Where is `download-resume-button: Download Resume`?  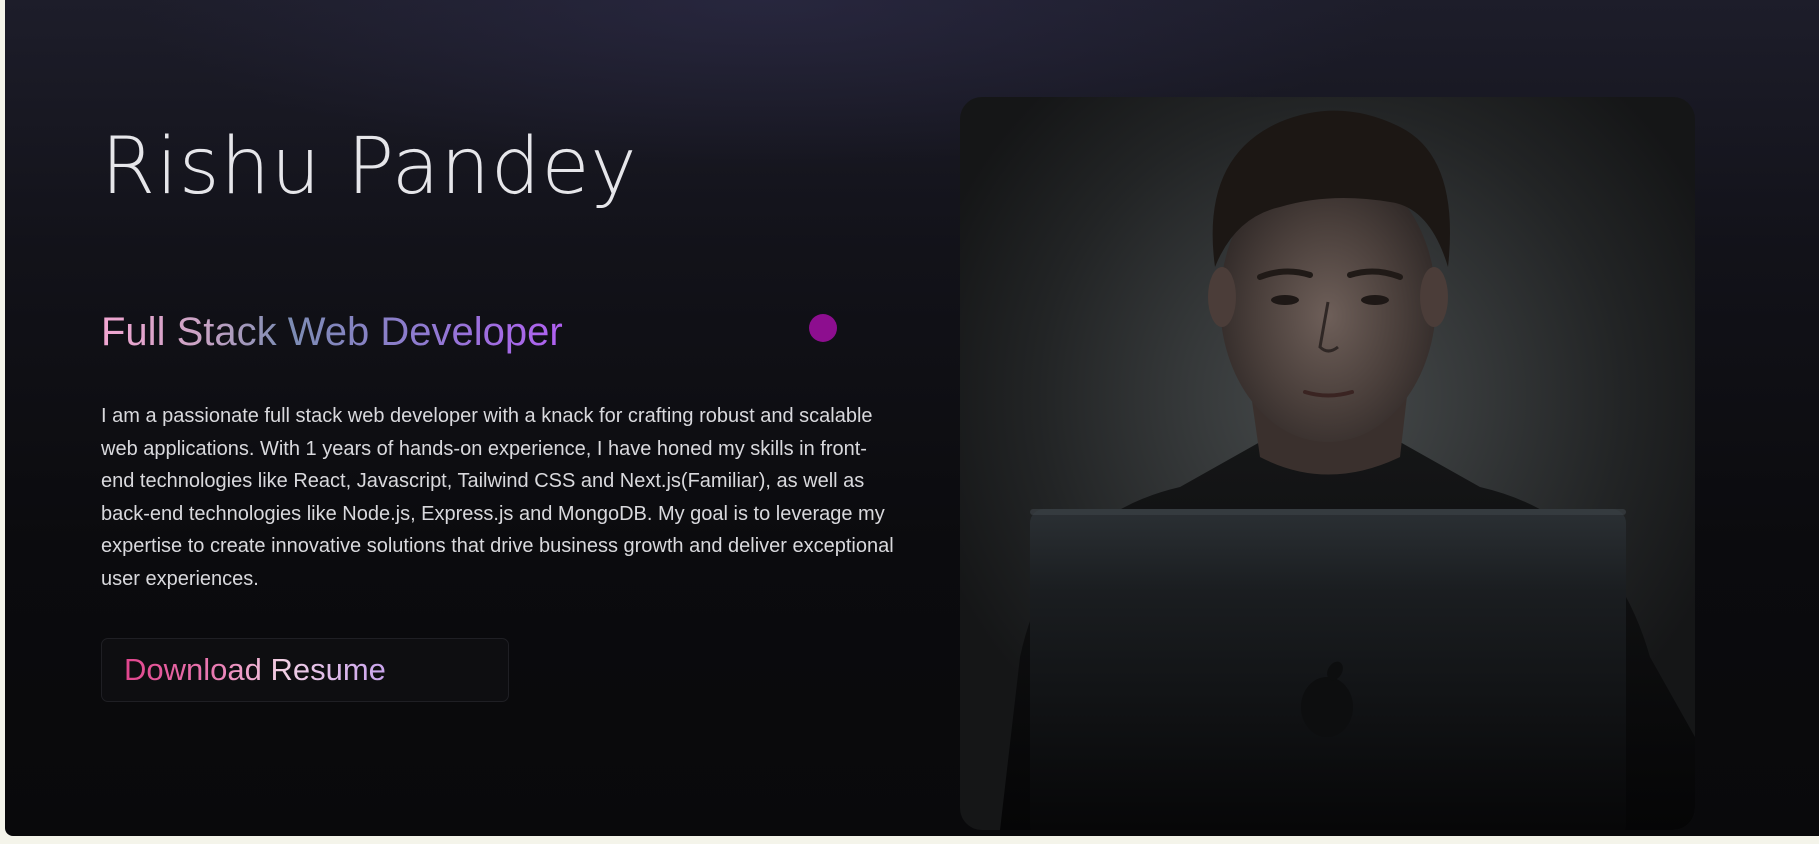
download-resume-button: Download Resume is located at coordinates (305, 670).